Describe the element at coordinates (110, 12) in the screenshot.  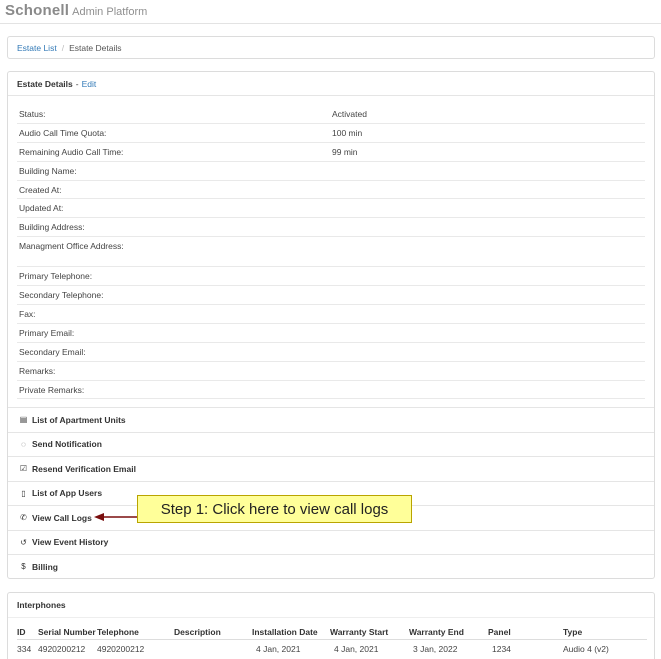
I see `brand-subtitle: Admin Platform` at that location.